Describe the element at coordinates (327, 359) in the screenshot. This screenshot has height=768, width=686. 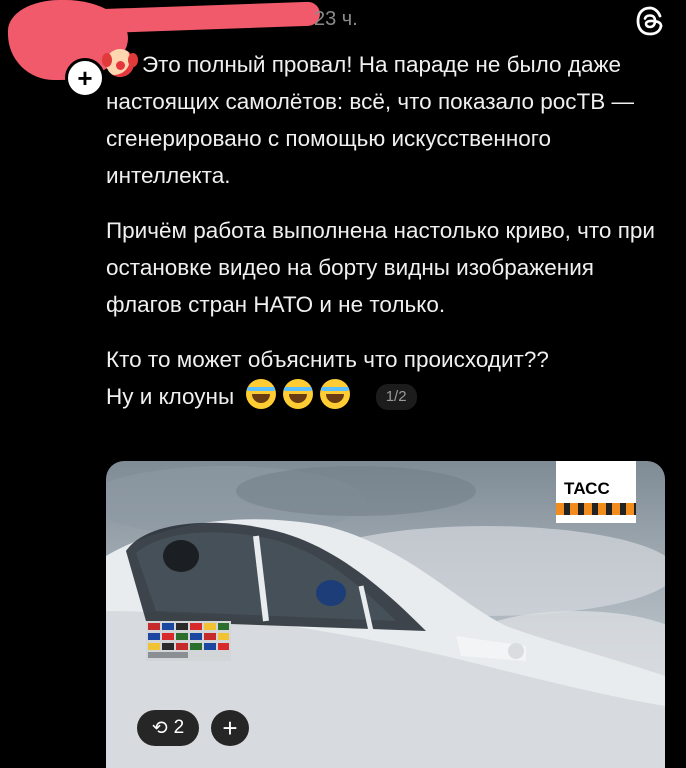
I see `post-paragraph-3: Кто то может объяснить что происходит??` at that location.